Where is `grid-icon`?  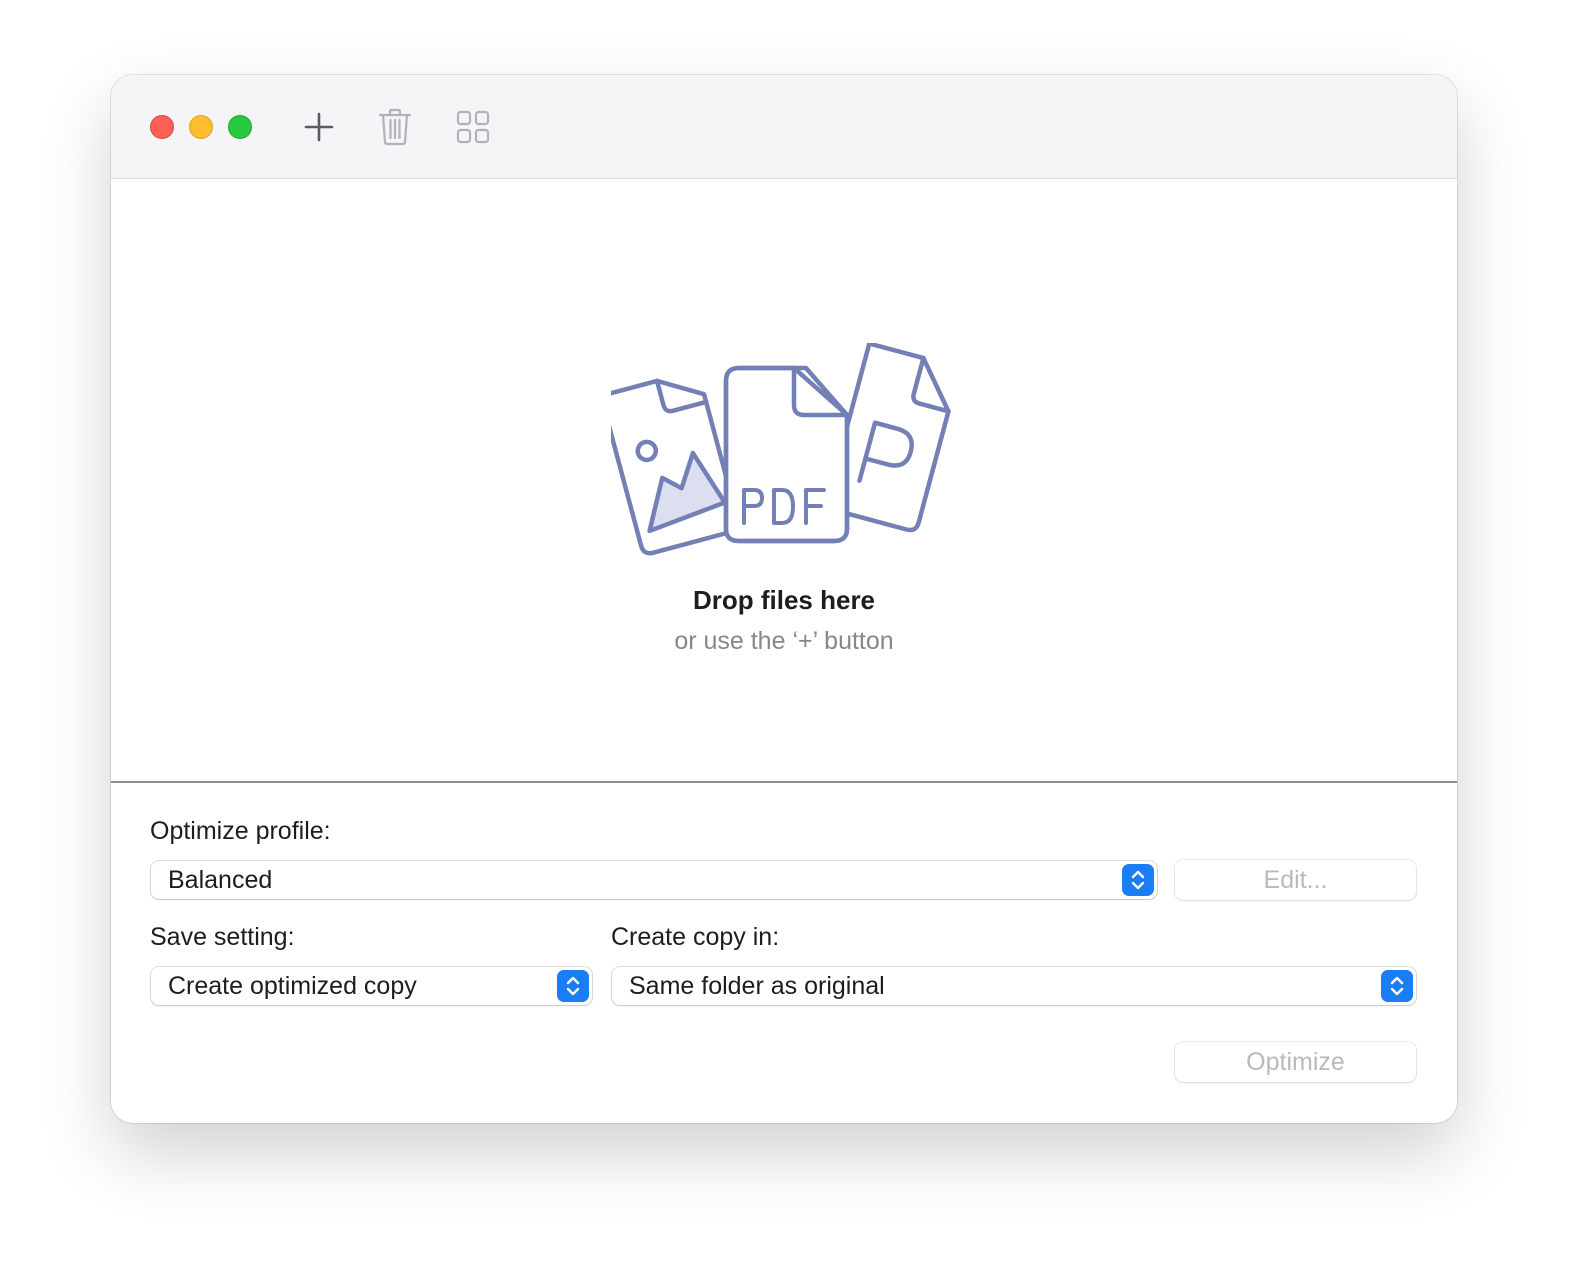
grid-icon is located at coordinates (473, 127).